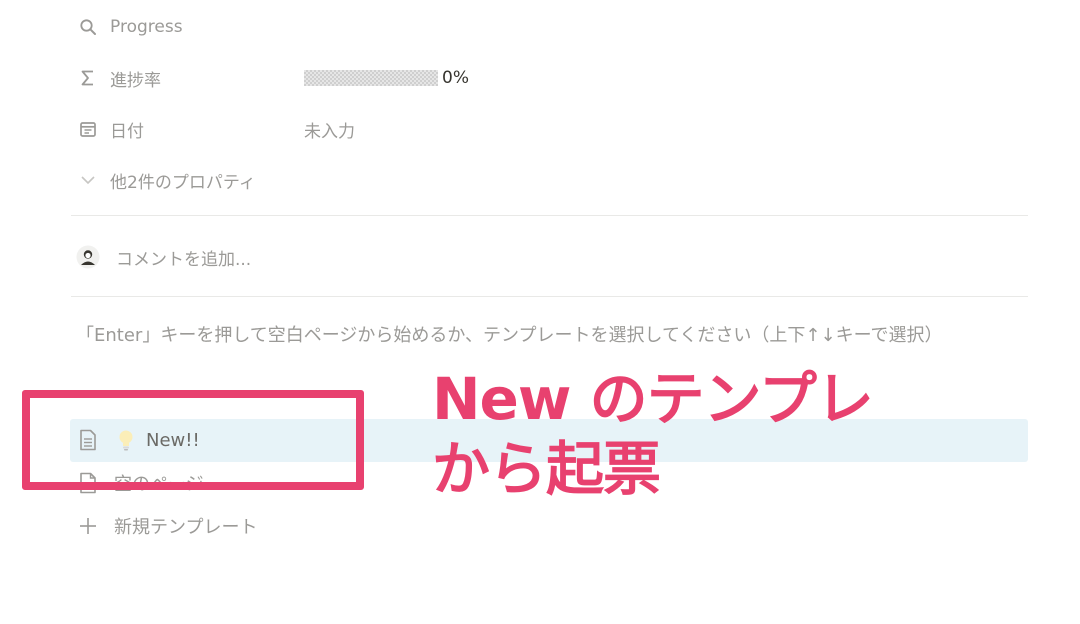  Describe the element at coordinates (546, 469) in the screenshot. I see `annotation-line-2: から起票` at that location.